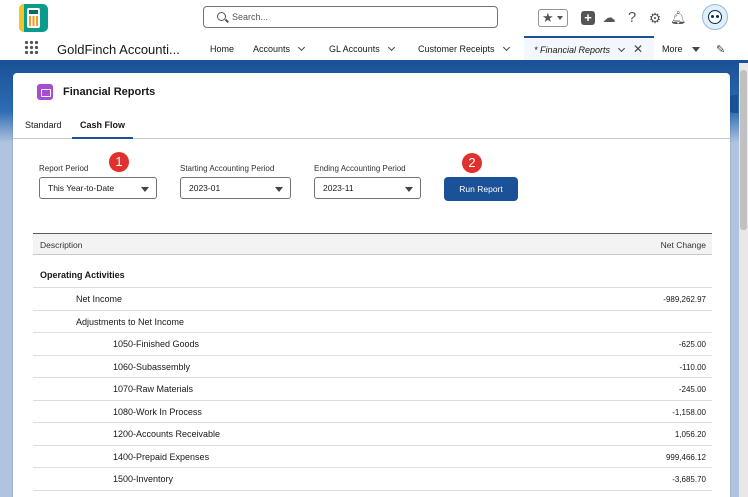 This screenshot has height=497, width=748. What do you see at coordinates (235, 188) in the screenshot?
I see `starting-period-select: 2023-01` at bounding box center [235, 188].